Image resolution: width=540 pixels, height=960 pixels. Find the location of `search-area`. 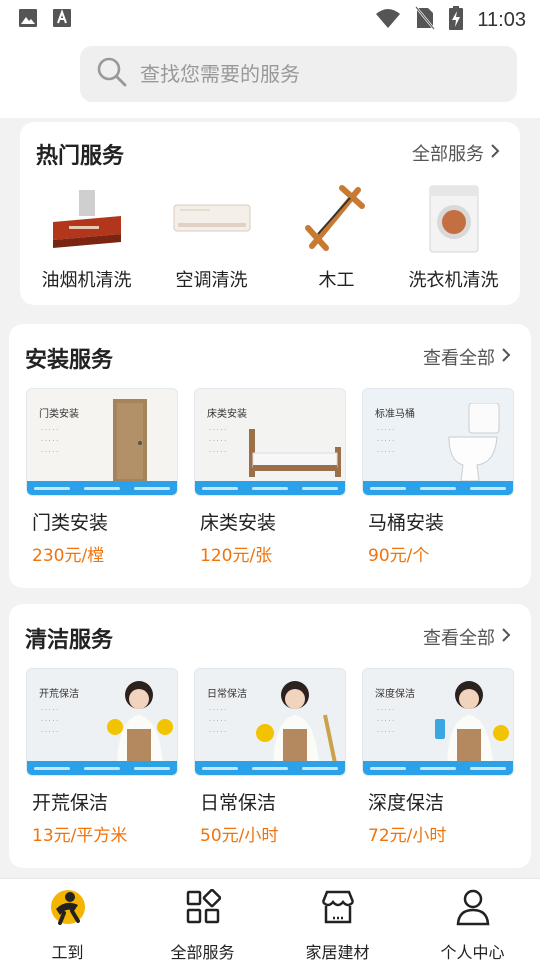

search-area is located at coordinates (270, 77).